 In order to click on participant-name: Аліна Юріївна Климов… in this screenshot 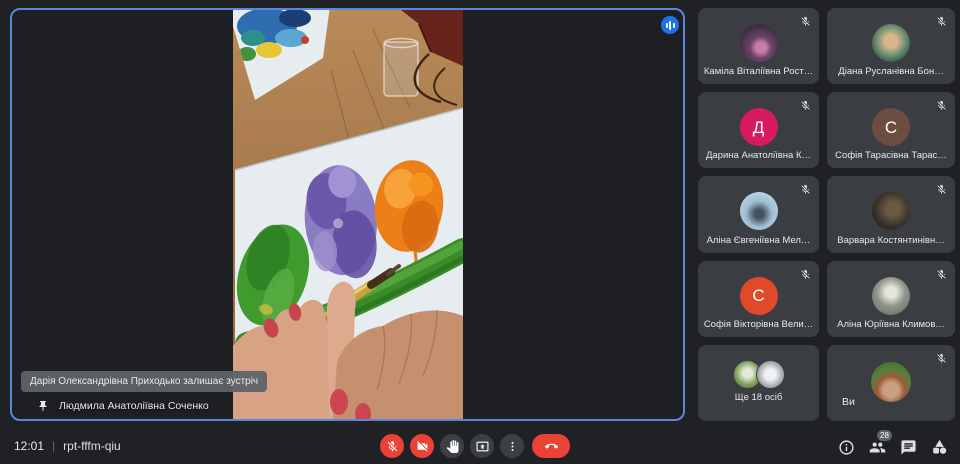, I will do `click(891, 324)`.